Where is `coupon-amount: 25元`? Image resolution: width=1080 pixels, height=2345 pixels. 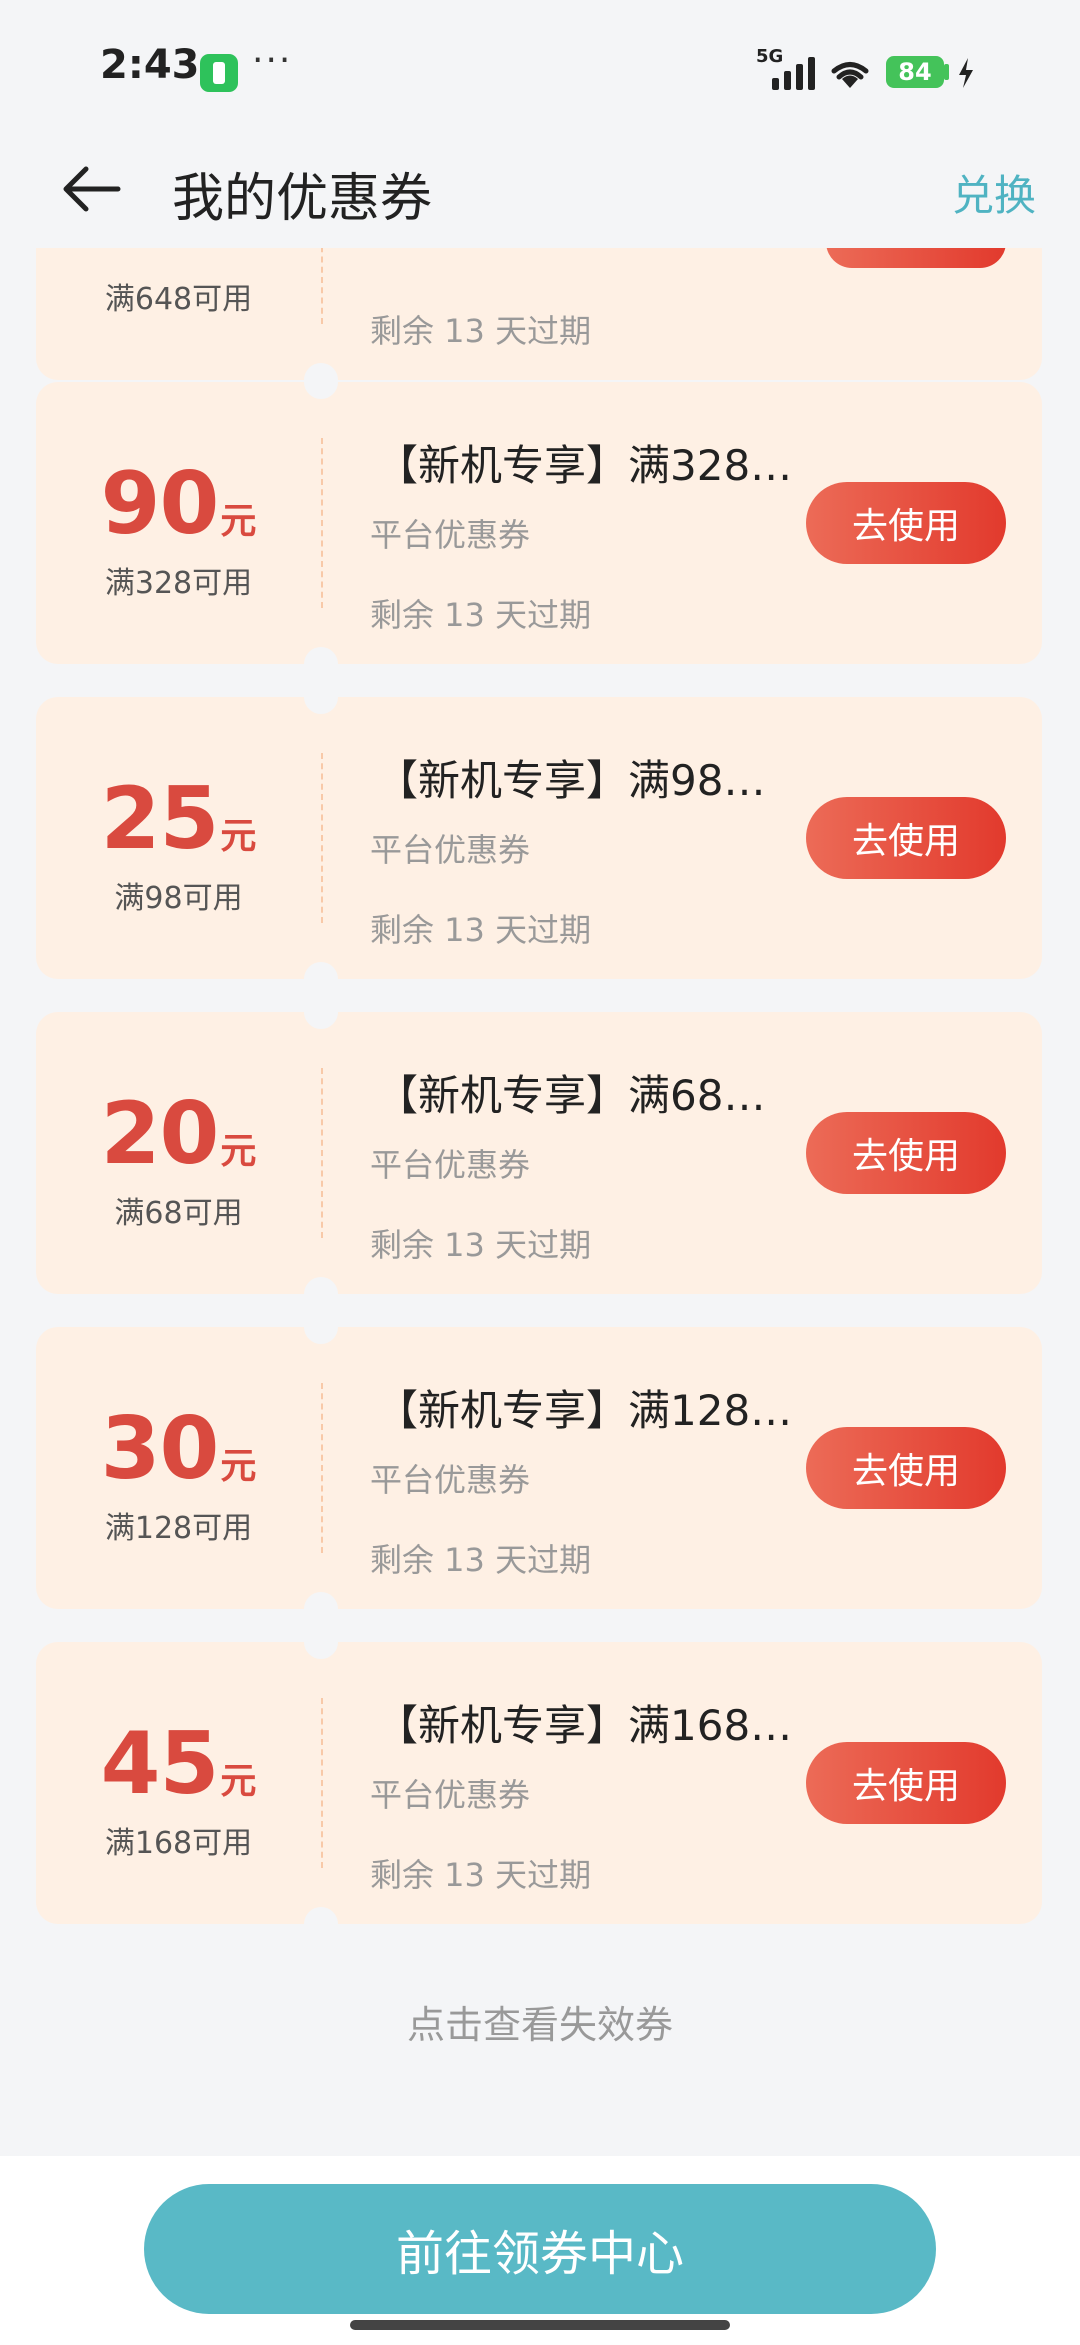
coupon-amount: 25元 is located at coordinates (178, 819).